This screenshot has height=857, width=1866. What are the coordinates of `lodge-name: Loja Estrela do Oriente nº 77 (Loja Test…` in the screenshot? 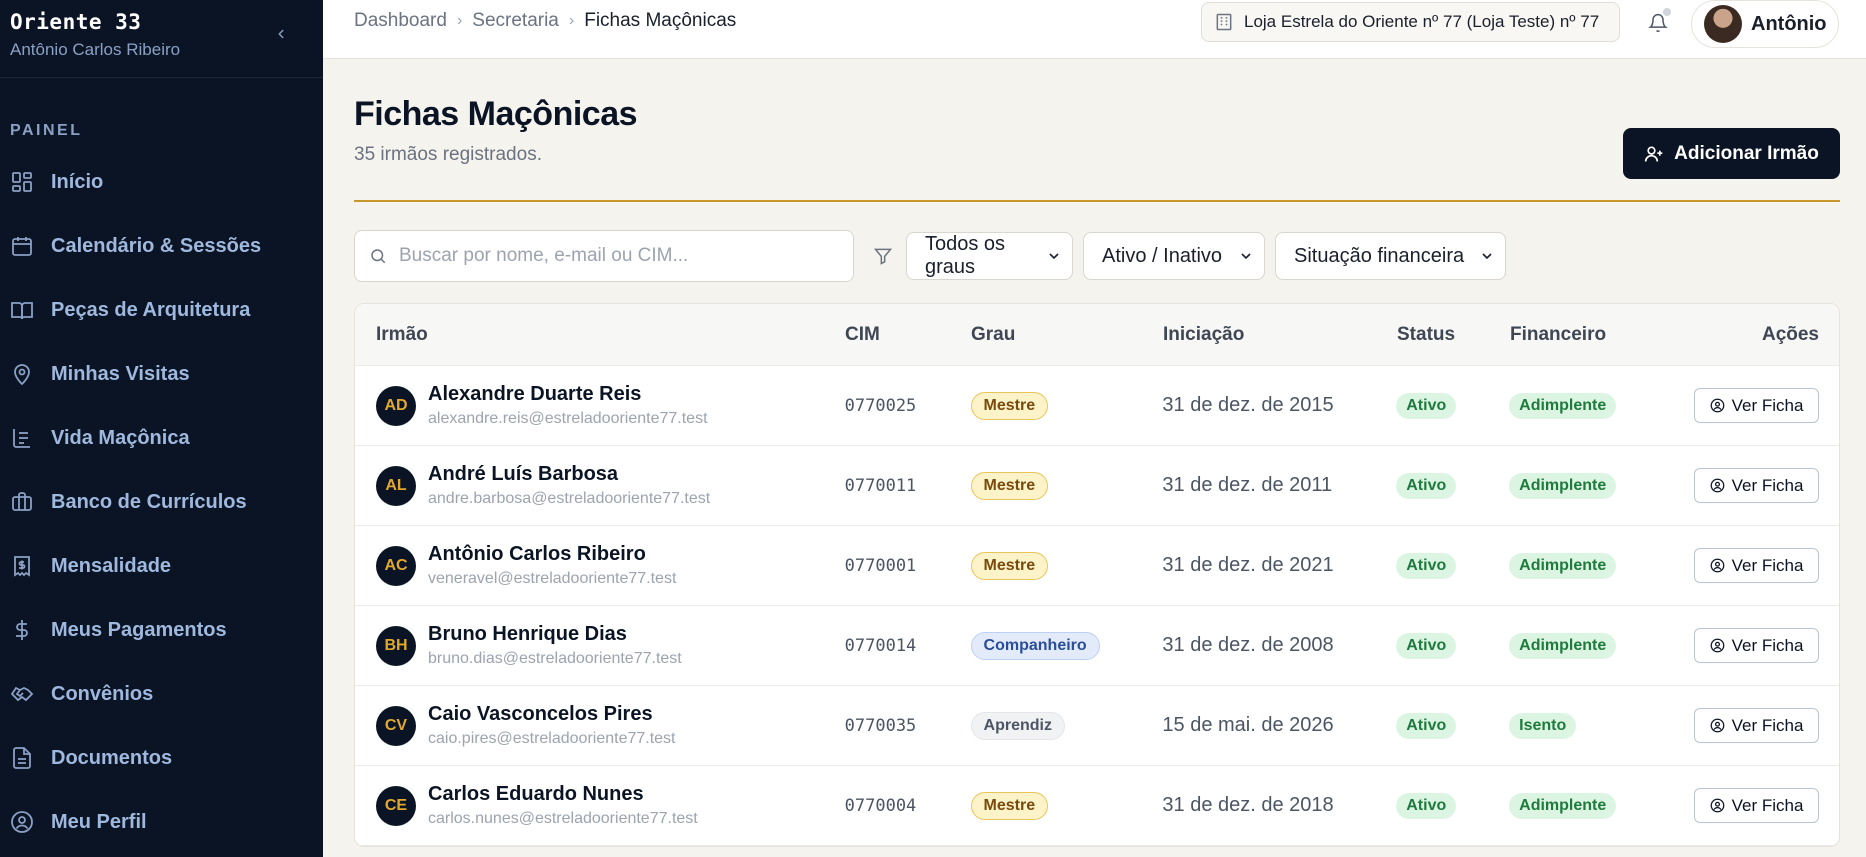 It's located at (1422, 21).